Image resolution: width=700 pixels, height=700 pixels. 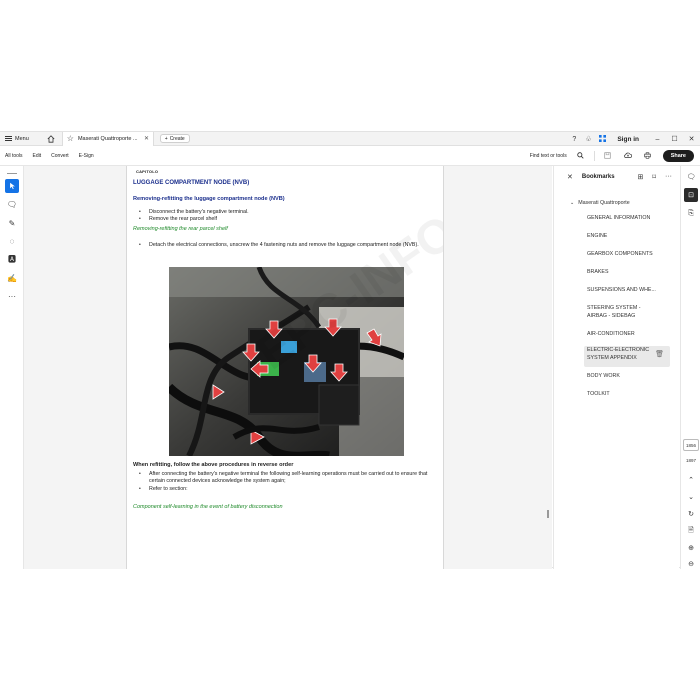 What do you see at coordinates (691, 548) in the screenshot?
I see `zoom-in-icon: ⊕` at bounding box center [691, 548].